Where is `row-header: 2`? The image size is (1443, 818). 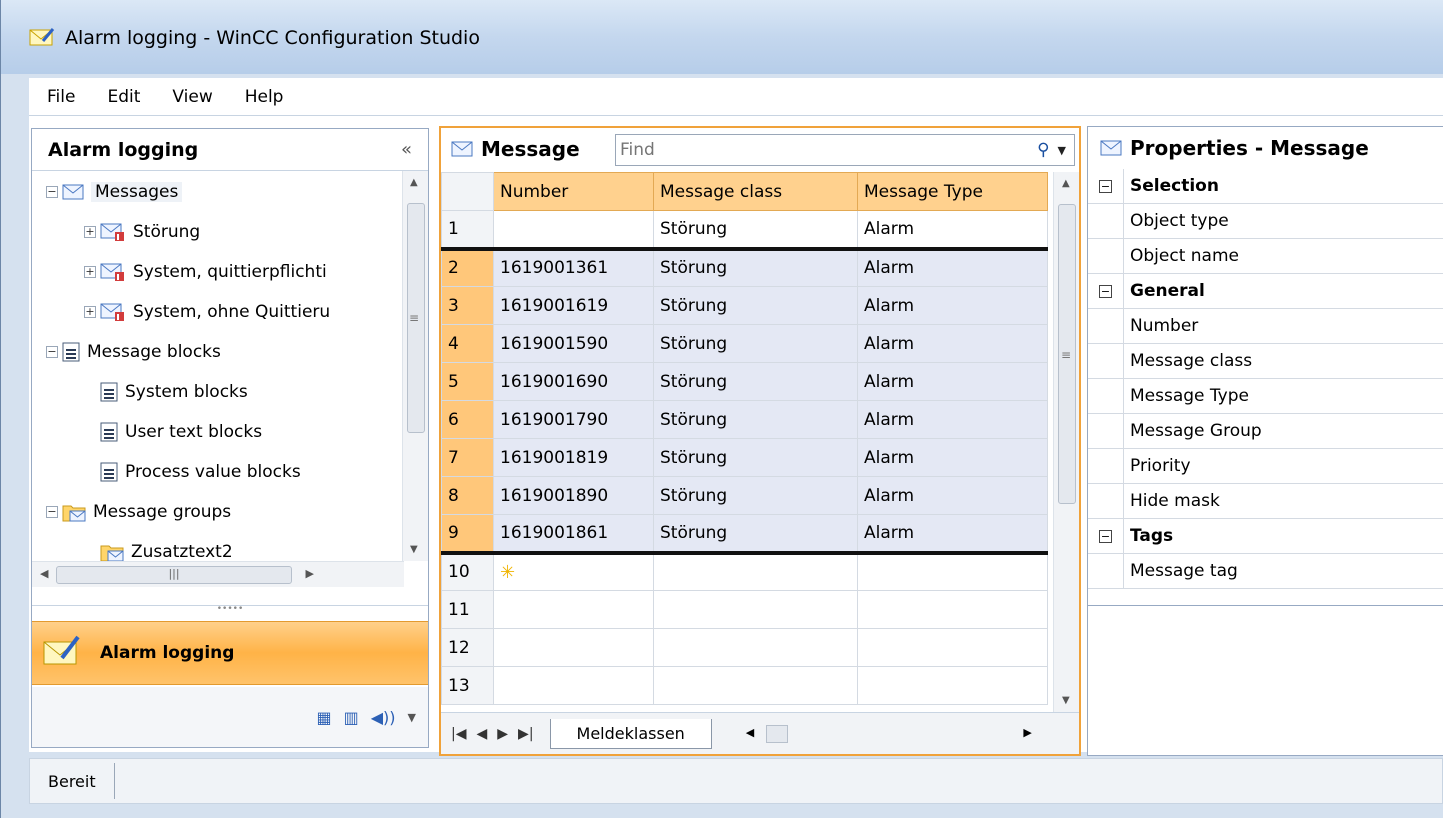 row-header: 2 is located at coordinates (467, 266).